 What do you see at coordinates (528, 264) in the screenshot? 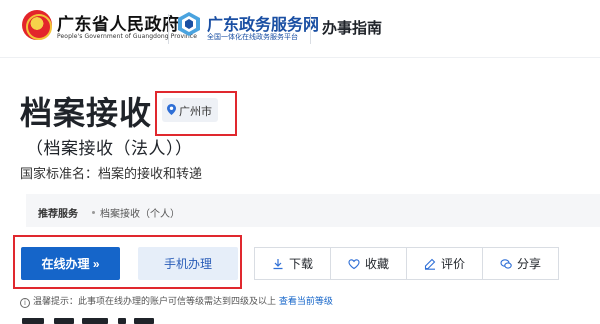
I see `share-label: 分享` at bounding box center [528, 264].